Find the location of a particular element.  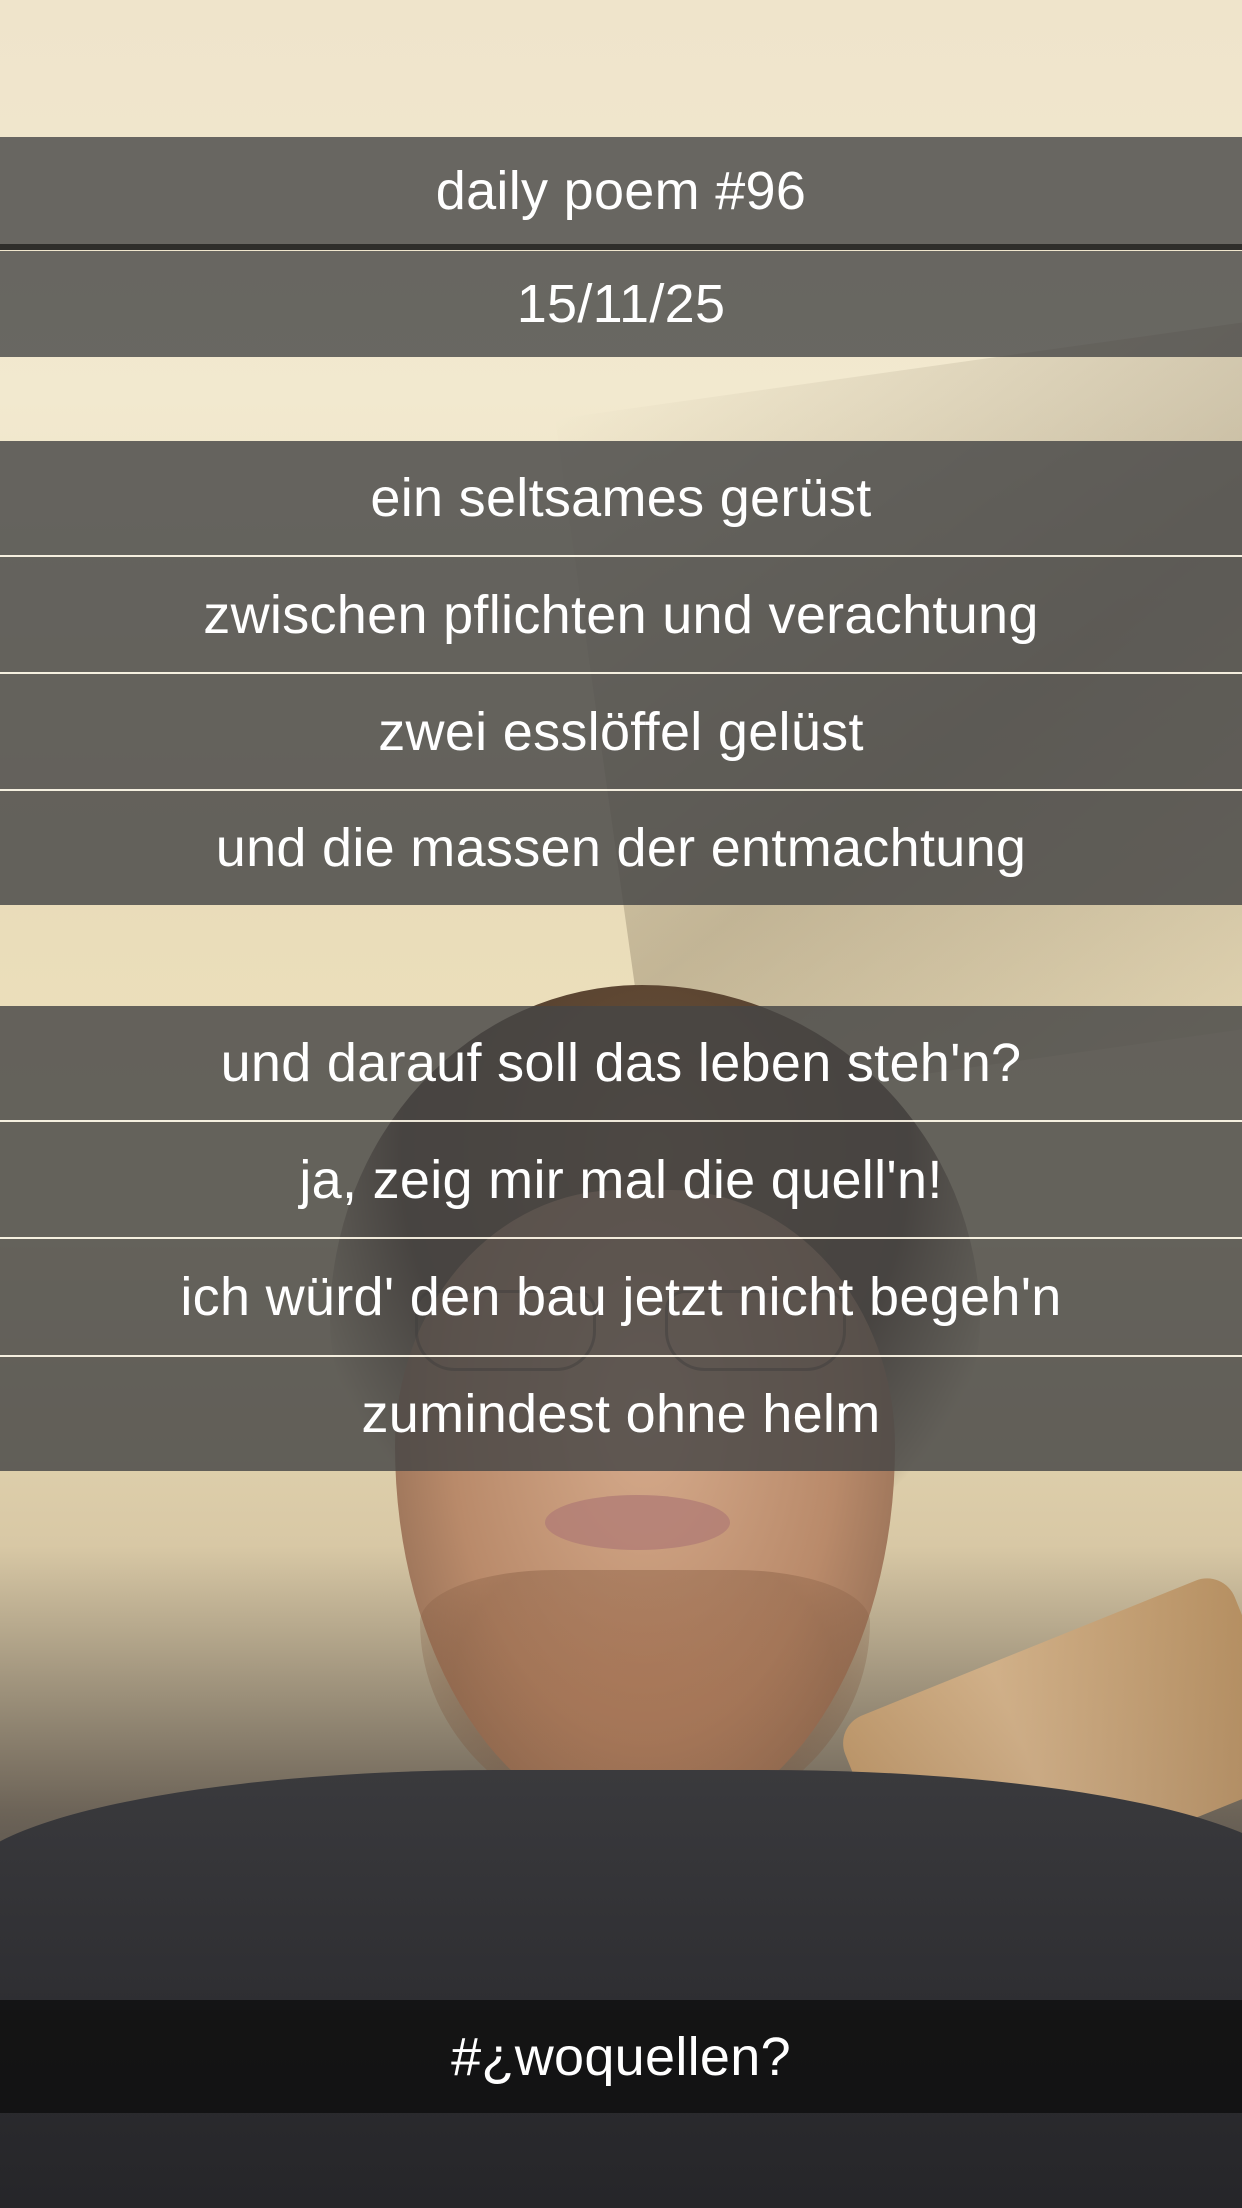

poem-line: ein seltsames gerüst is located at coordinates (621, 498).